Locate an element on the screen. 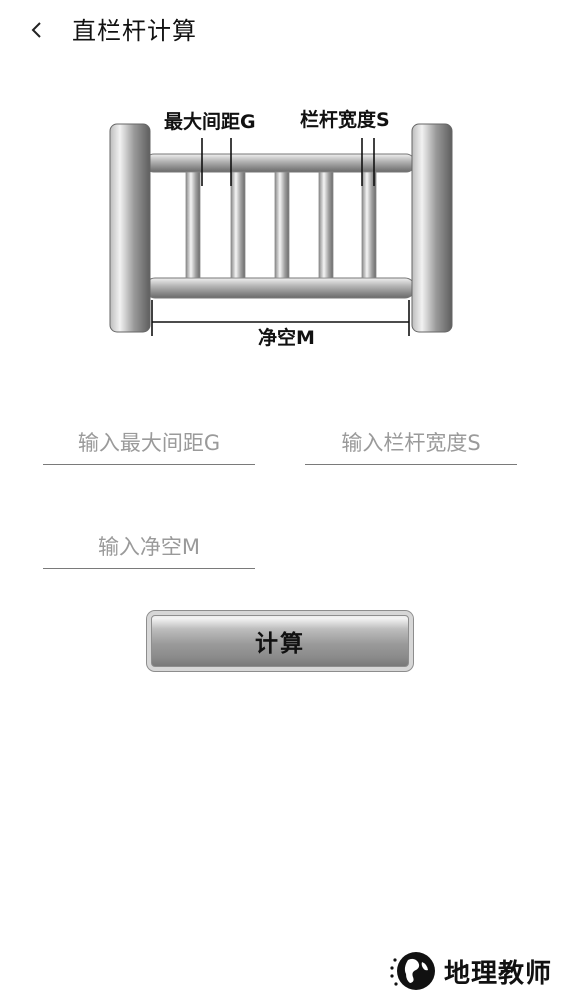  back-button is located at coordinates (37, 30).